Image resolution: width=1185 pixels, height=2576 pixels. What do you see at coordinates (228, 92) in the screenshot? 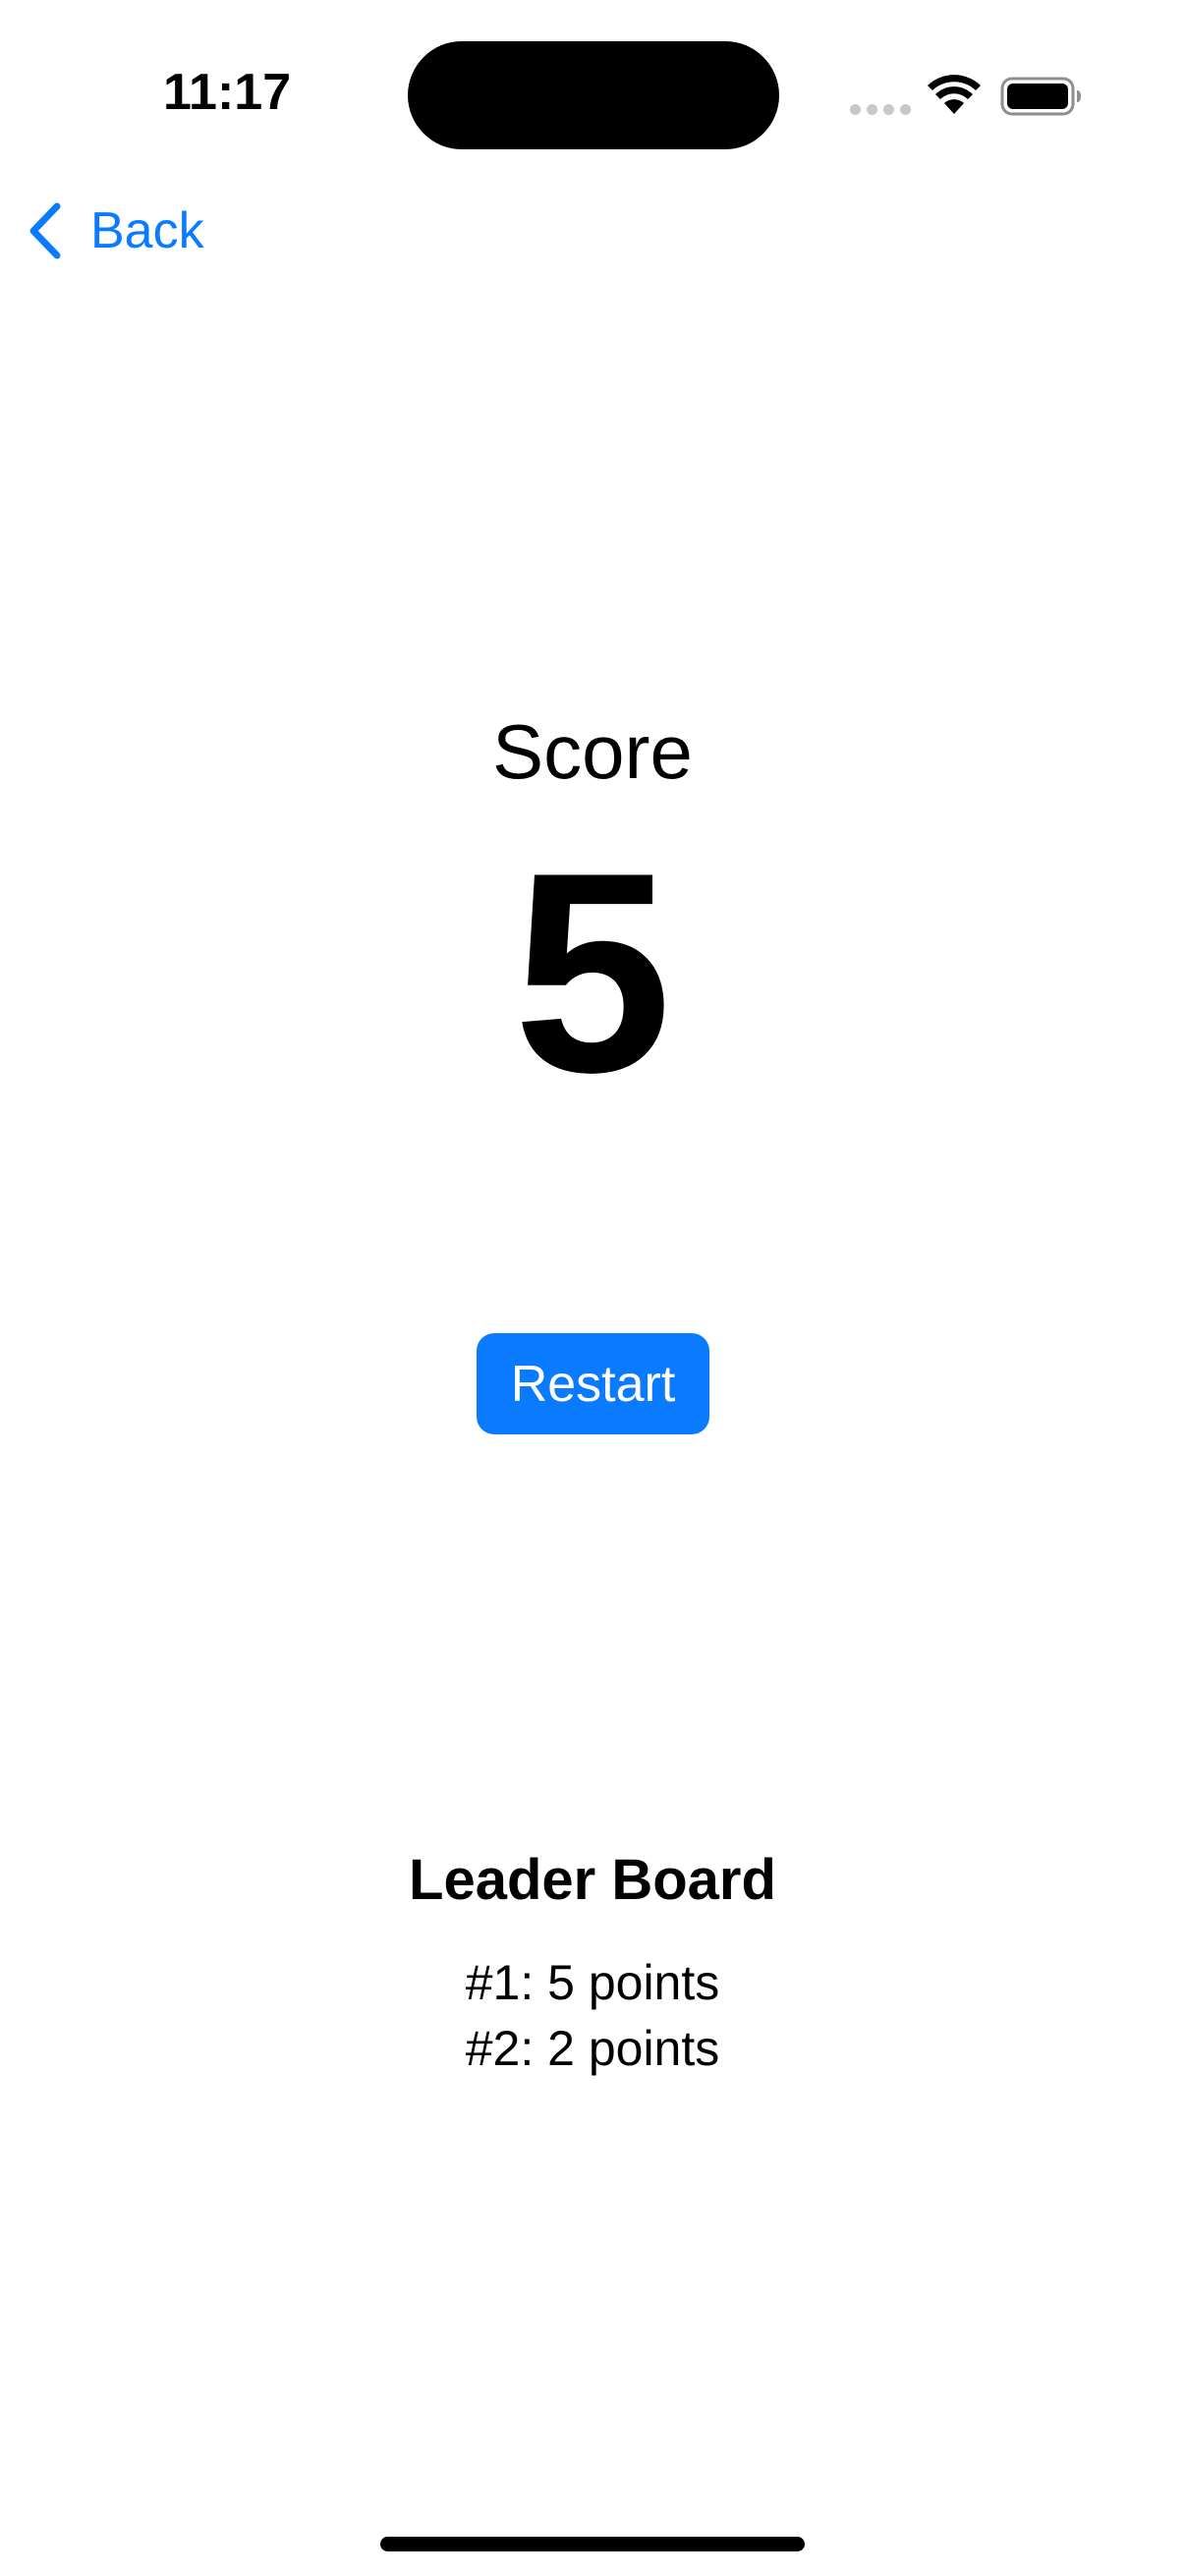
I see `status-time: 11:17` at bounding box center [228, 92].